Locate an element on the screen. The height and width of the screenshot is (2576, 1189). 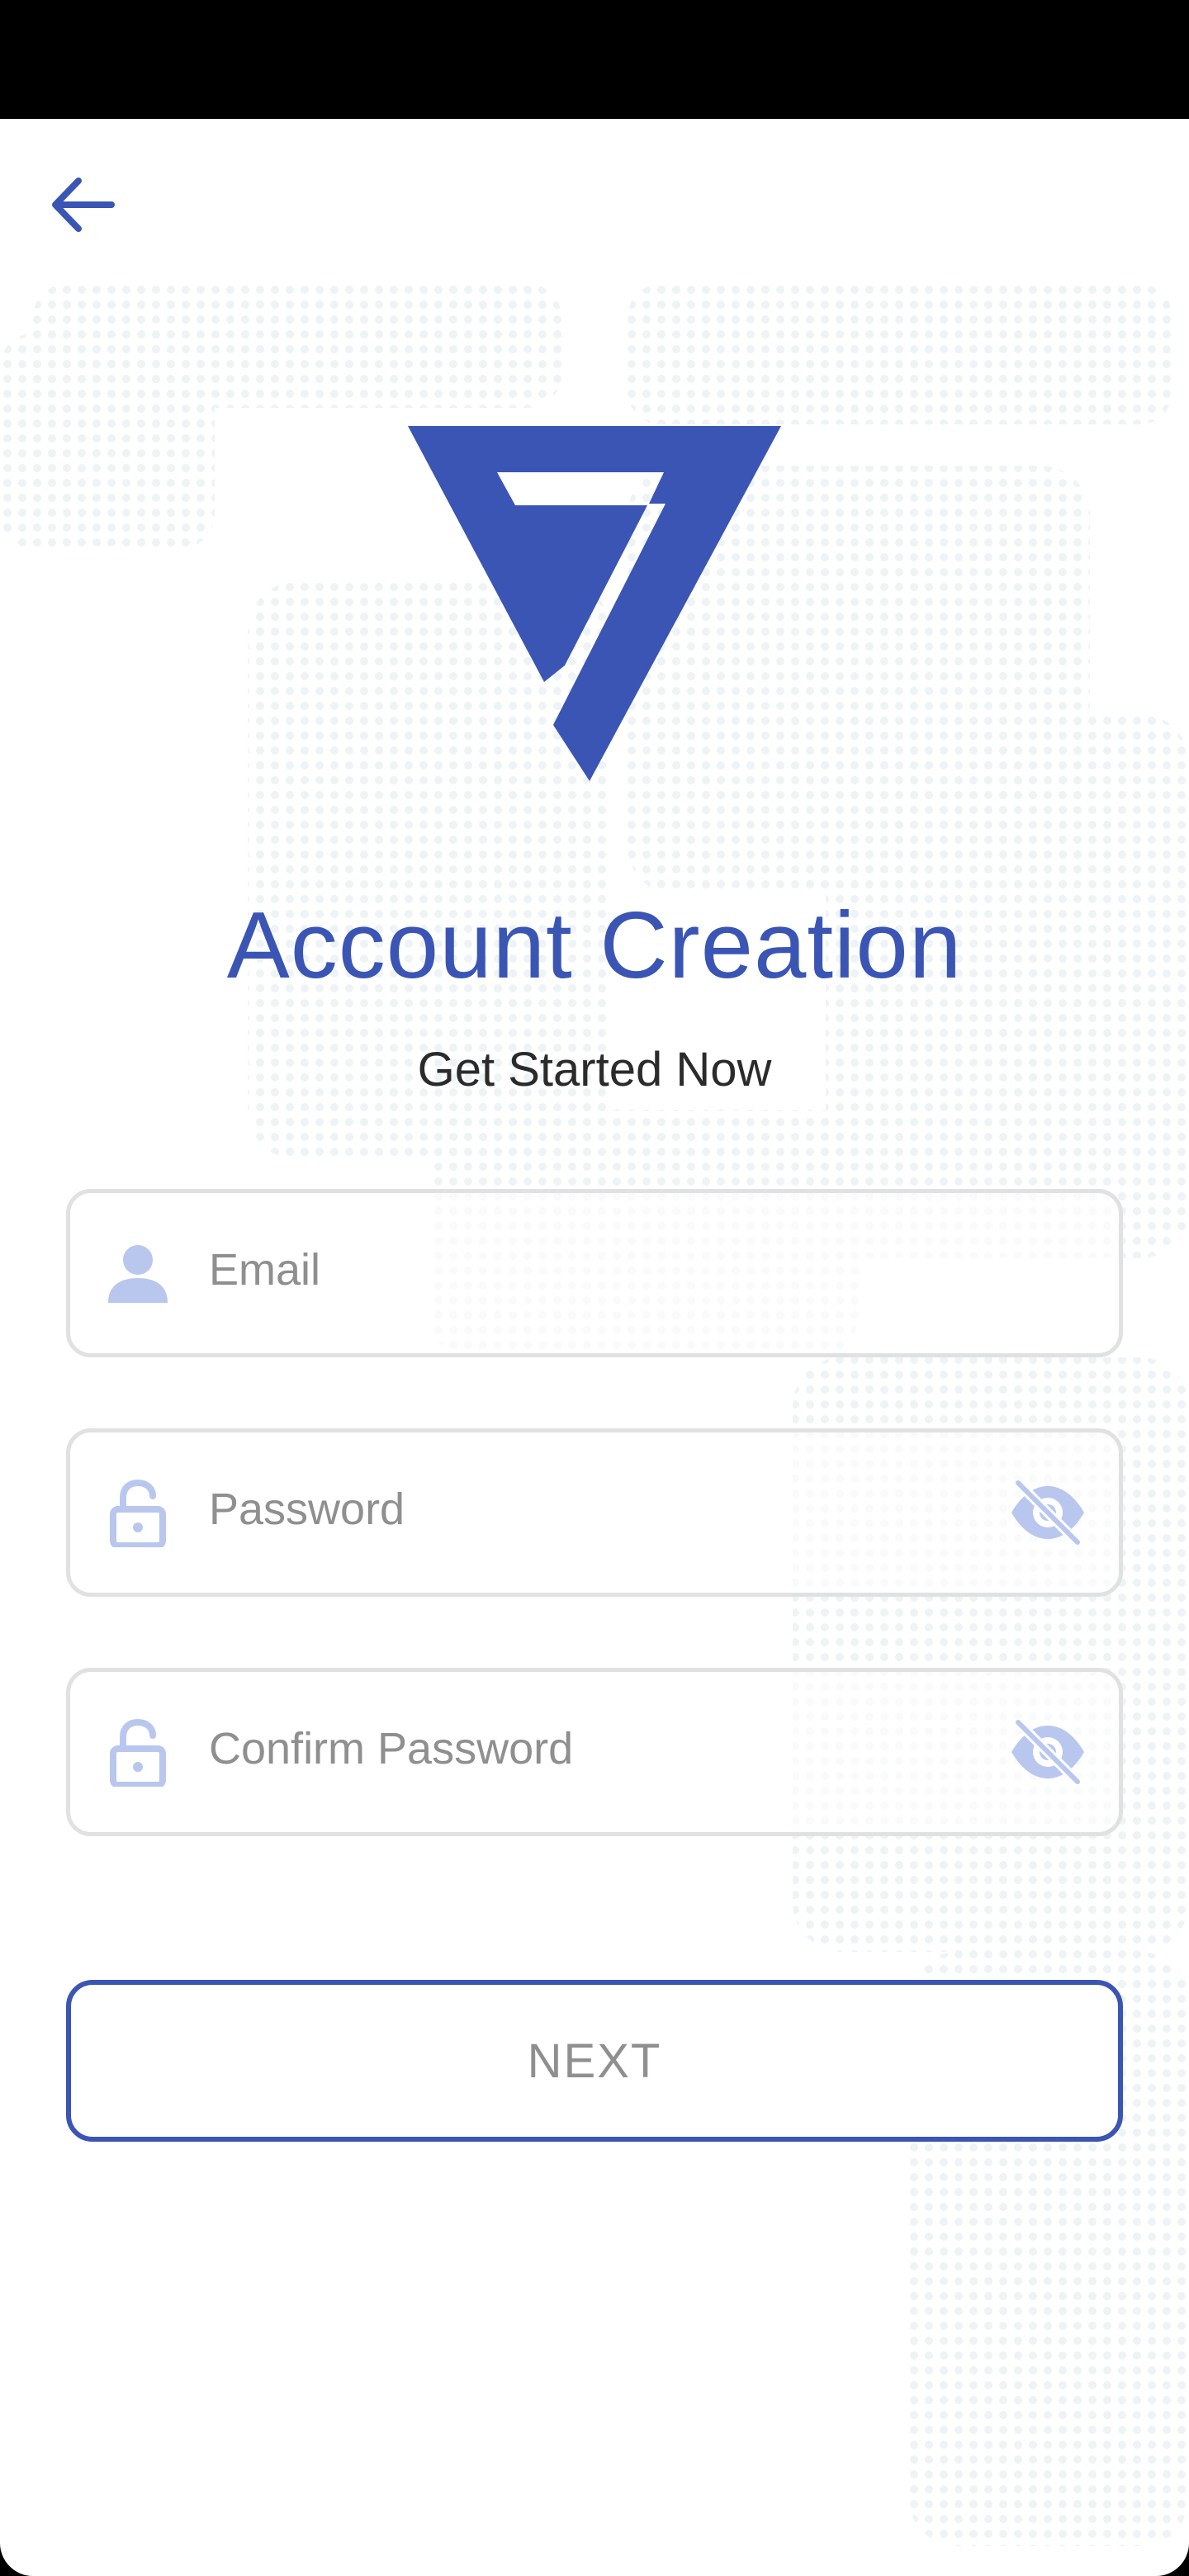
back-button is located at coordinates (82, 204).